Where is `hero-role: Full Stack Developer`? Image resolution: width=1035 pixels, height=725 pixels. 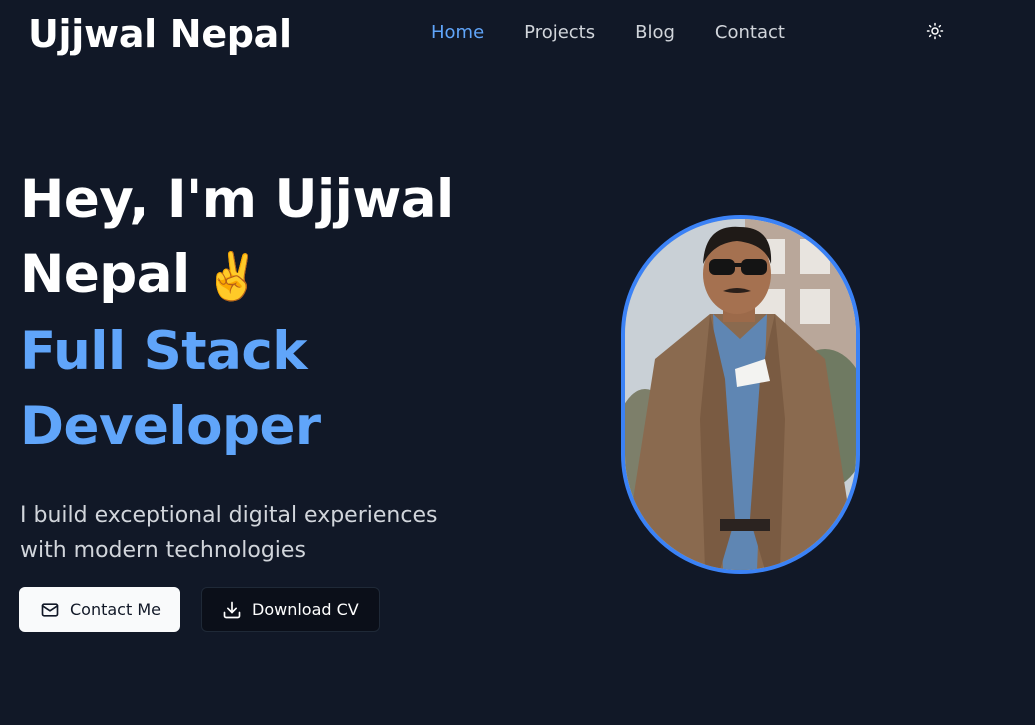
hero-role: Full Stack Developer is located at coordinates (170, 389).